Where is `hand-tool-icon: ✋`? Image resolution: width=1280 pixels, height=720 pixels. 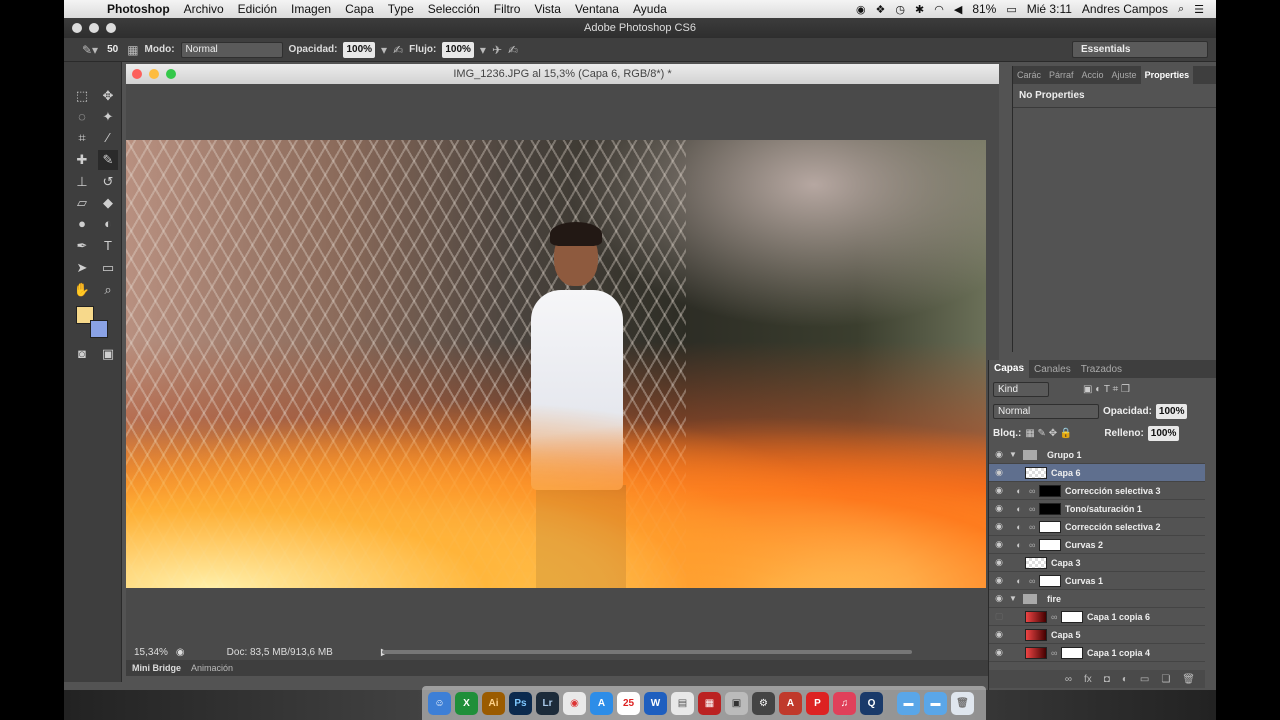
hand-tool-icon: ✋ is located at coordinates (82, 290).